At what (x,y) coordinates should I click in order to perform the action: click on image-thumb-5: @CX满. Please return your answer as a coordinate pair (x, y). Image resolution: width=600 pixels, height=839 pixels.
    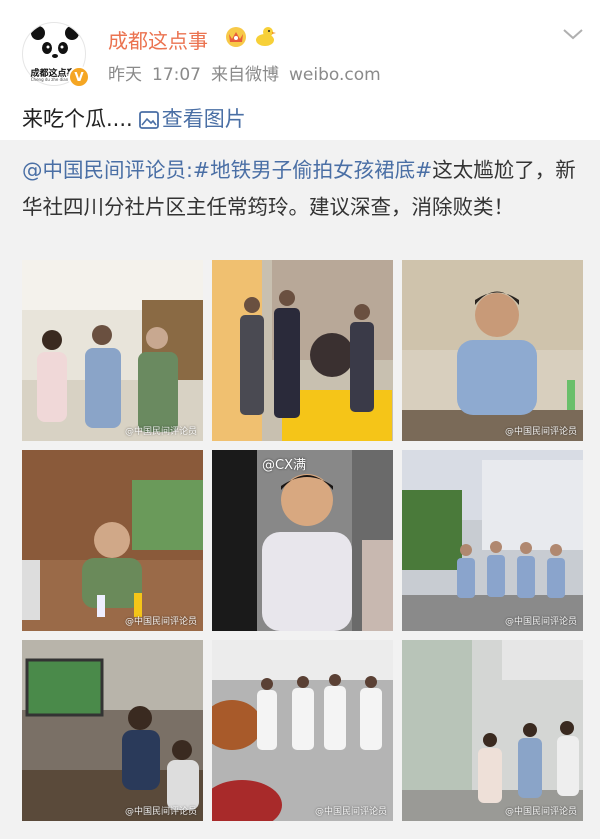
    Looking at the image, I should click on (302, 540).